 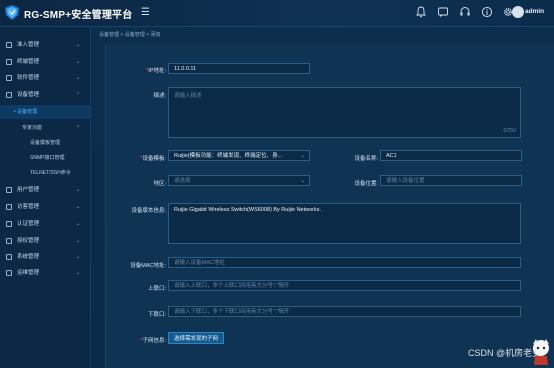 What do you see at coordinates (45, 62) in the screenshot?
I see `sidebar-item-terminal: 终端管理 ⌄` at bounding box center [45, 62].